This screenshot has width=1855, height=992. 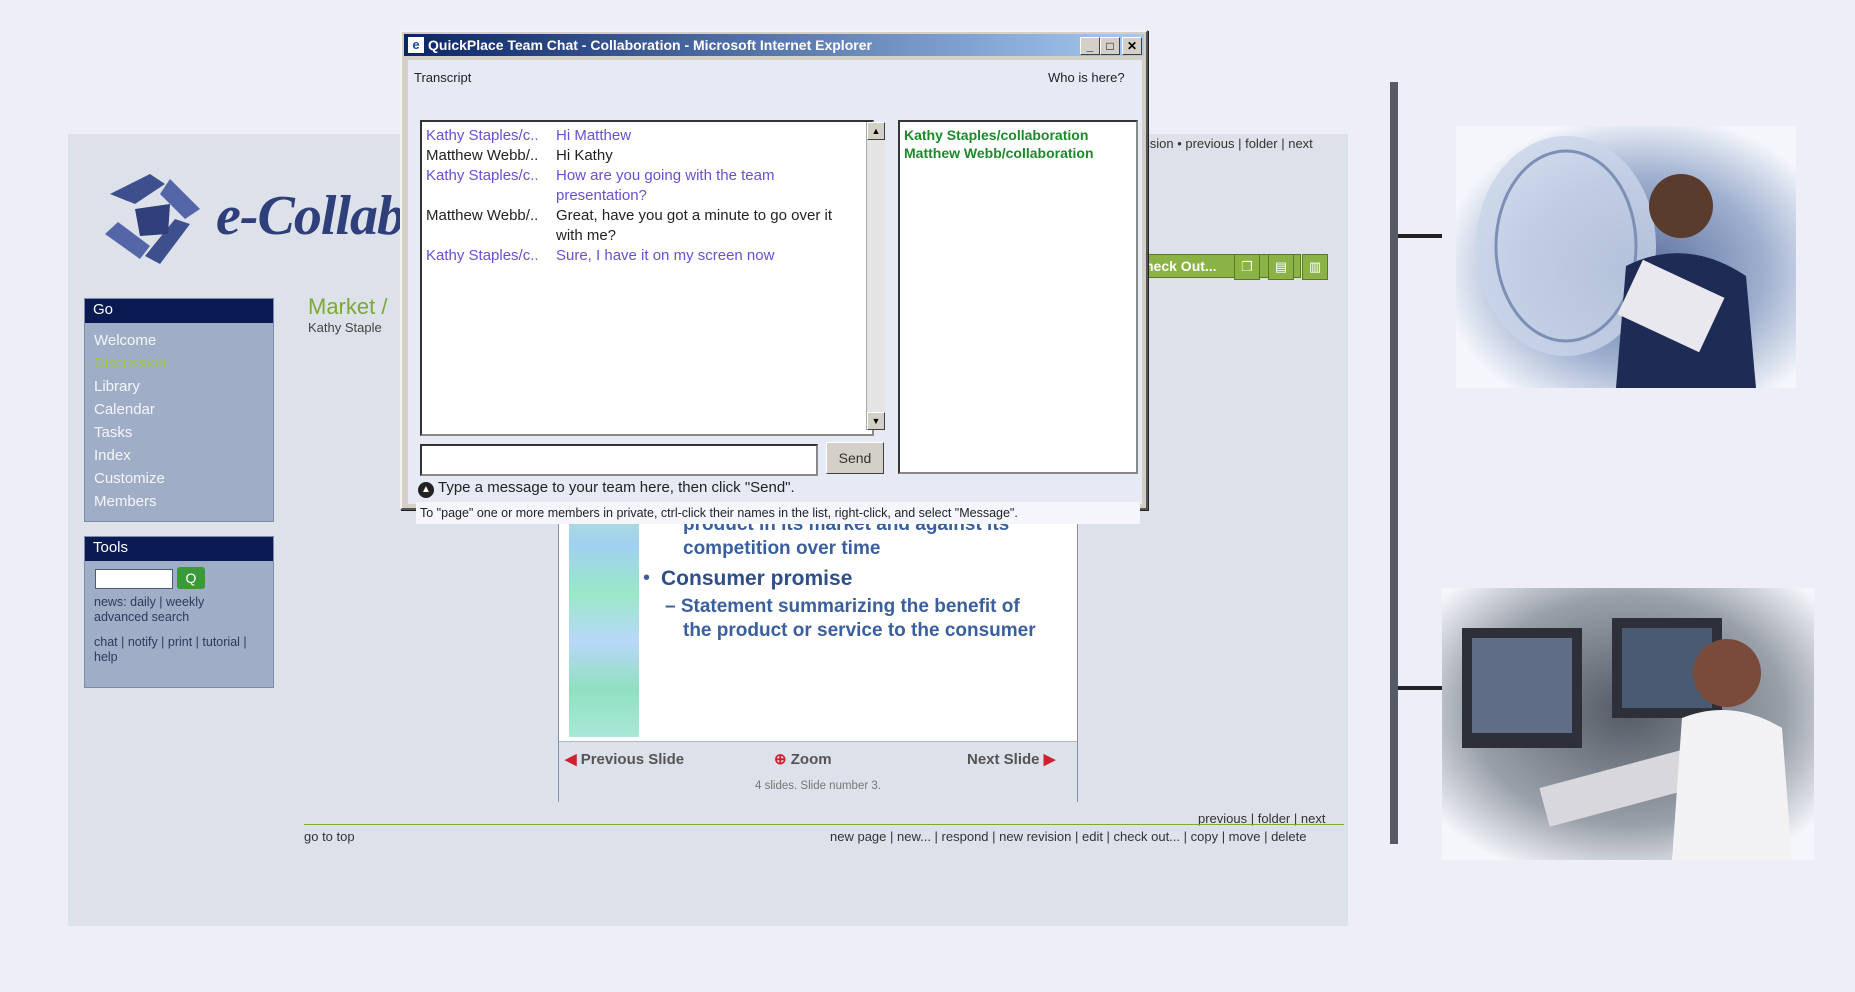 I want to click on top-nav-links: ussion • previous | folder | next, so click(x=1224, y=143).